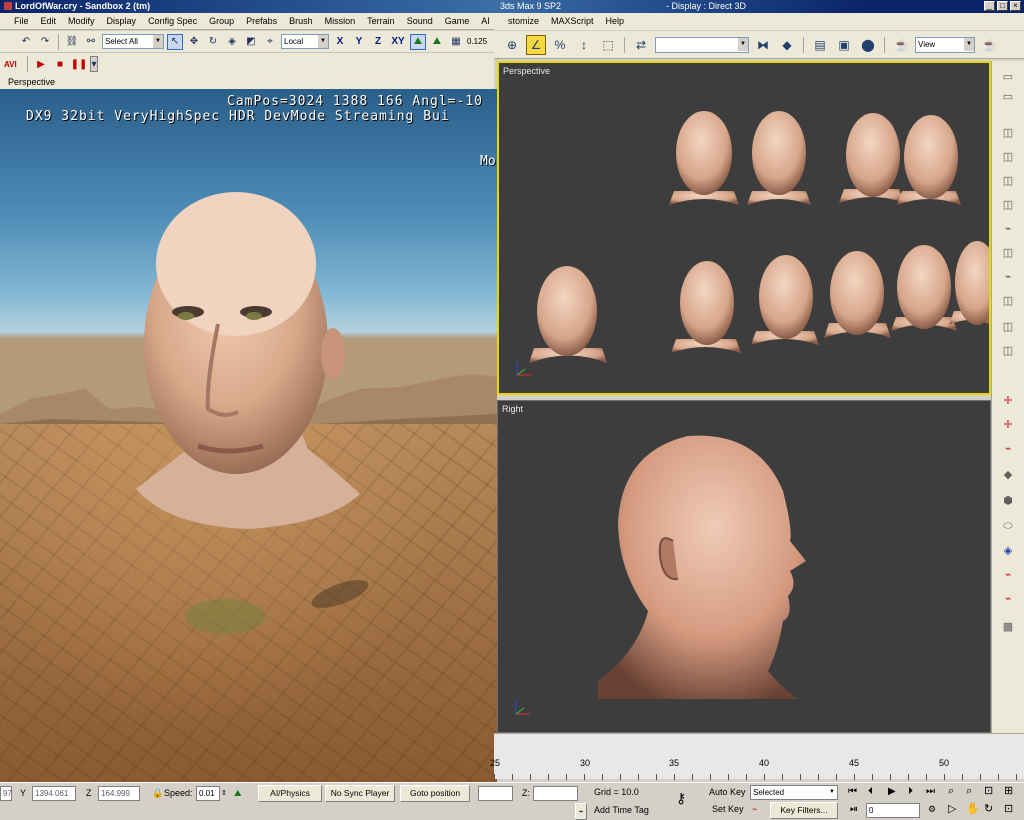 The image size is (1024, 820). I want to click on key-mode-toggle-icon: ⏯, so click(854, 809).